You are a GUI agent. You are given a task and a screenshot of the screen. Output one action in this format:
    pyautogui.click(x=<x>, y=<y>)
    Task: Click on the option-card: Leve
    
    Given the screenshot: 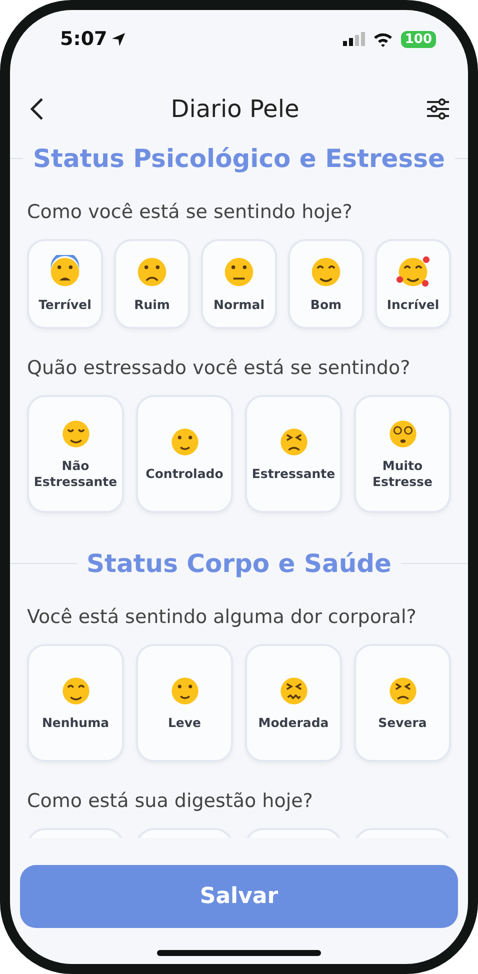 What is the action you would take?
    pyautogui.click(x=184, y=703)
    